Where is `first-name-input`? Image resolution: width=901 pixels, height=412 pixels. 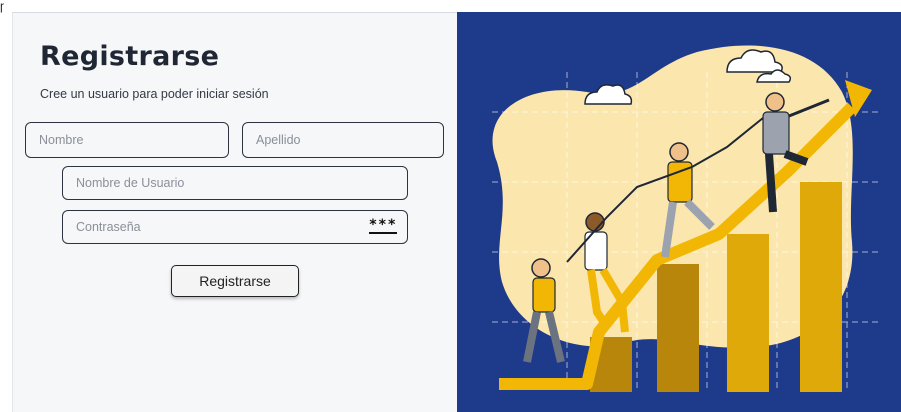
first-name-input is located at coordinates (127, 140).